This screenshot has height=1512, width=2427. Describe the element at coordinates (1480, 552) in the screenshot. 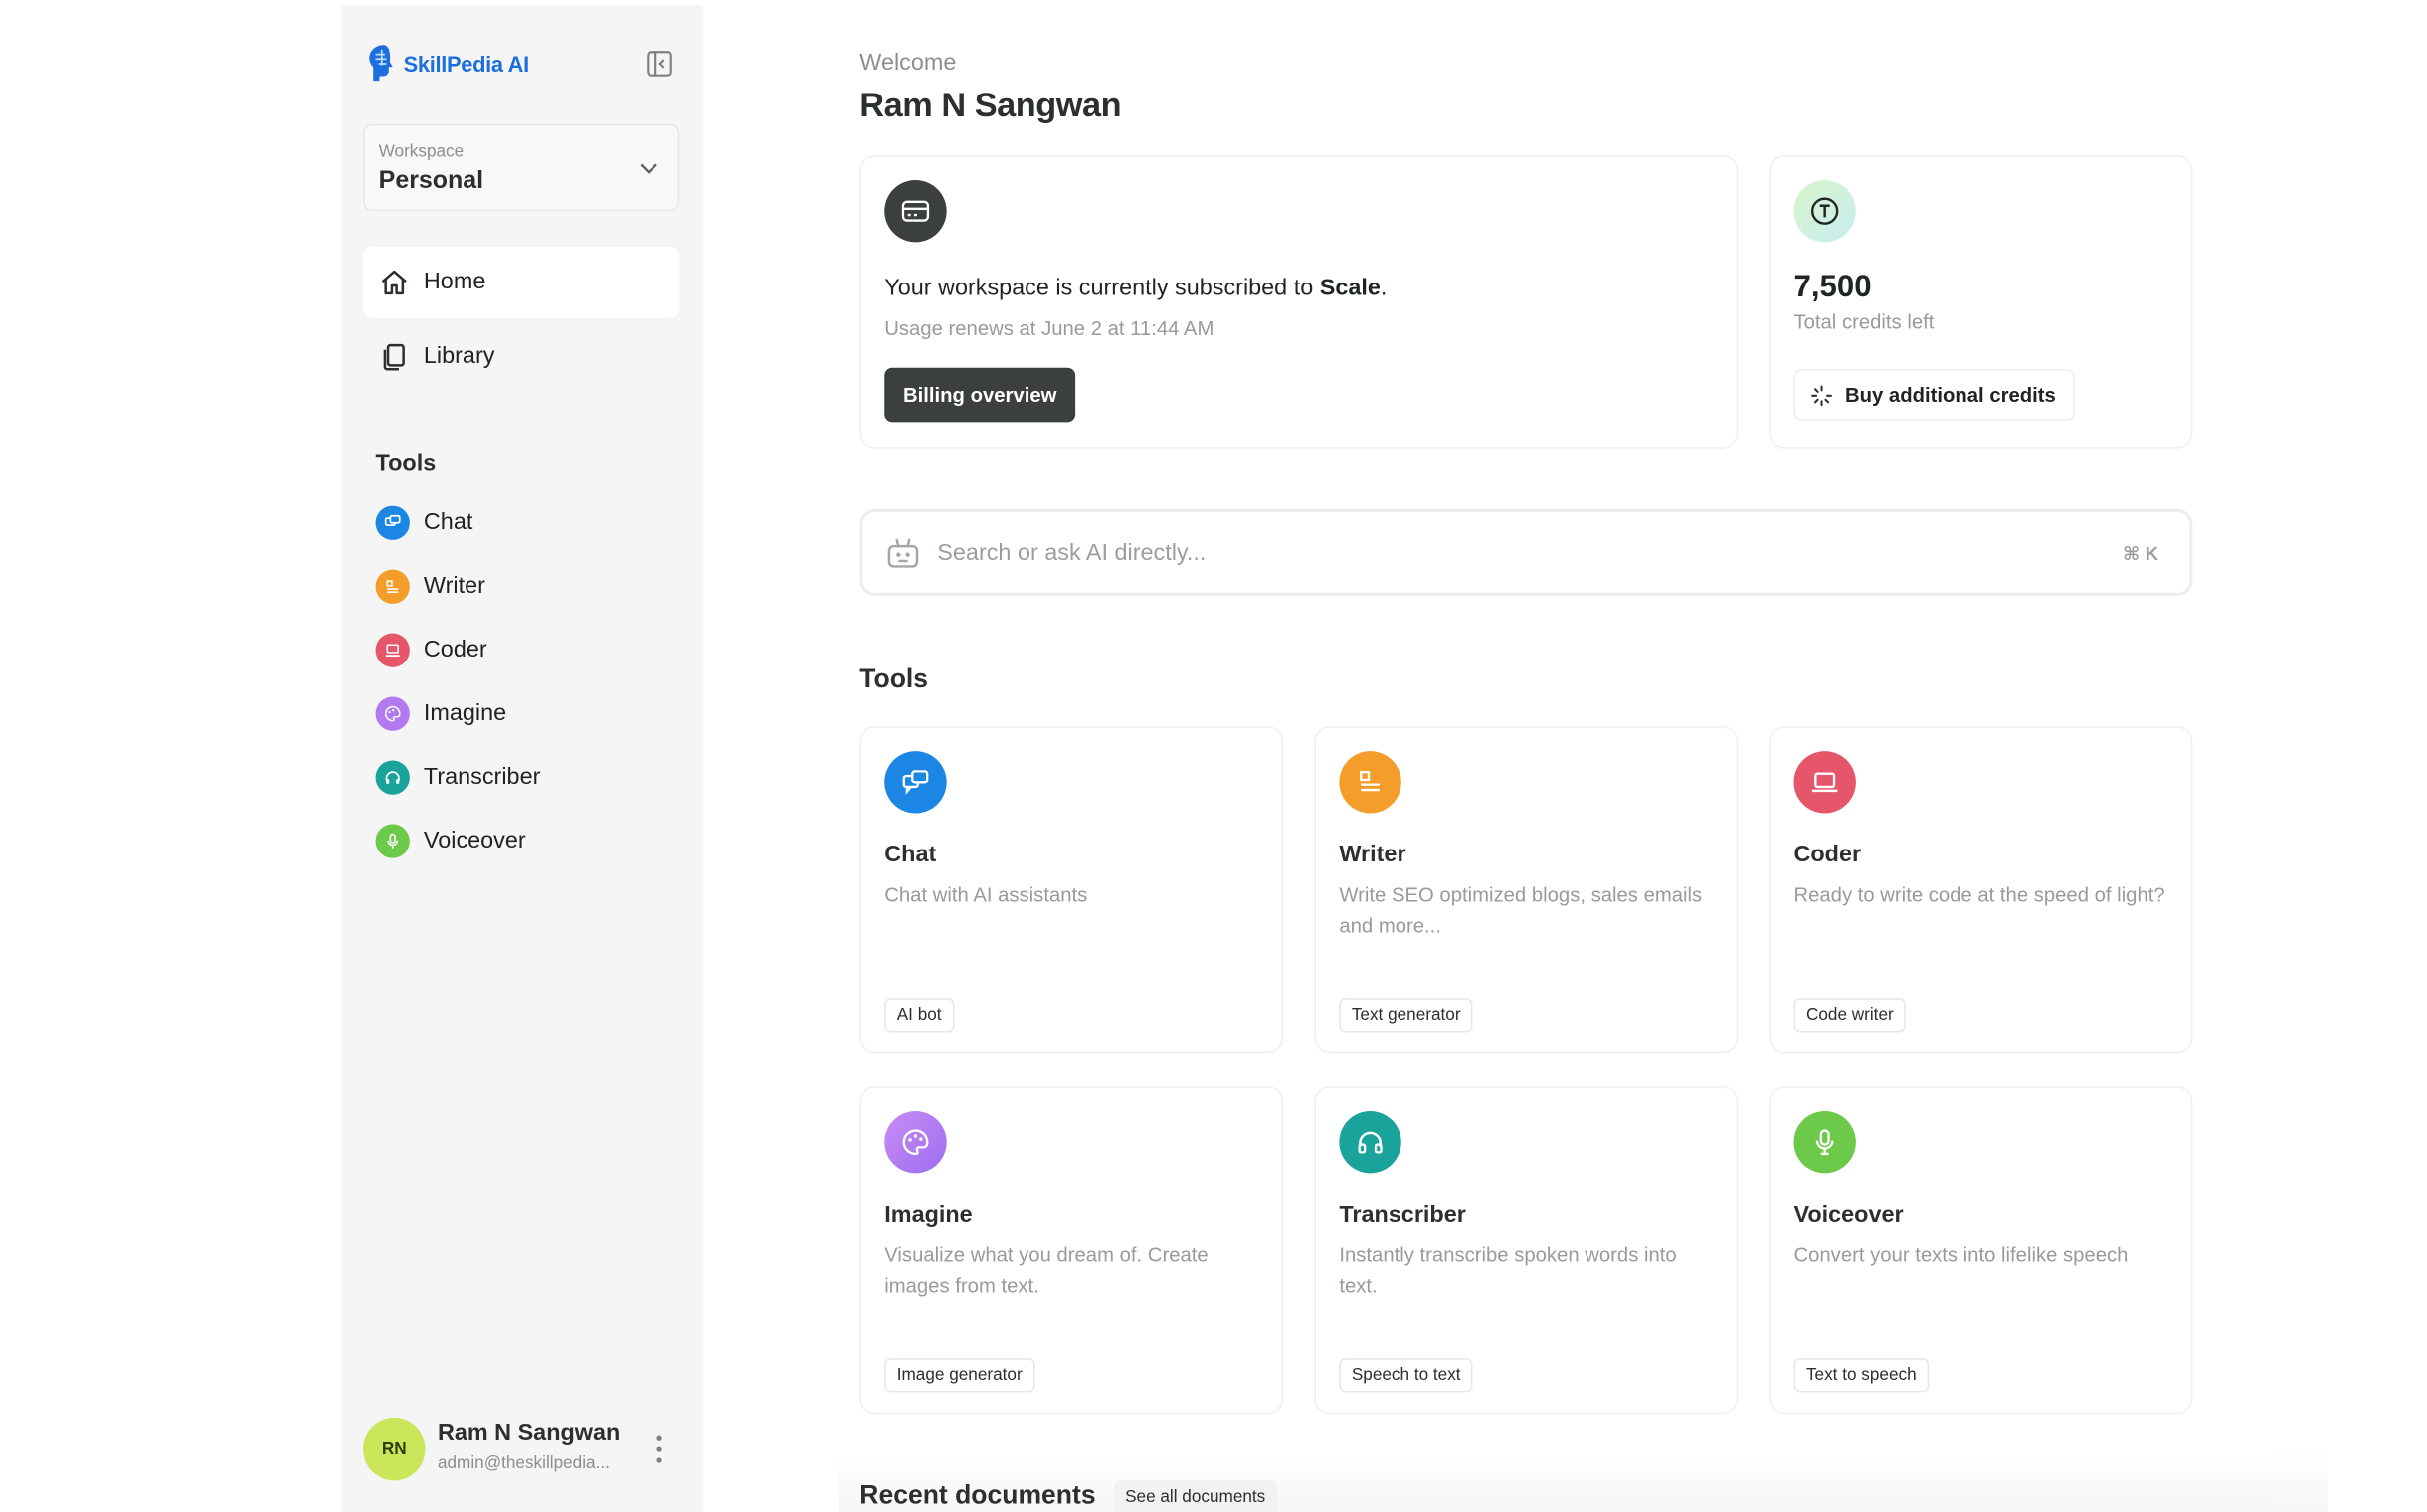

I see `search-input` at that location.